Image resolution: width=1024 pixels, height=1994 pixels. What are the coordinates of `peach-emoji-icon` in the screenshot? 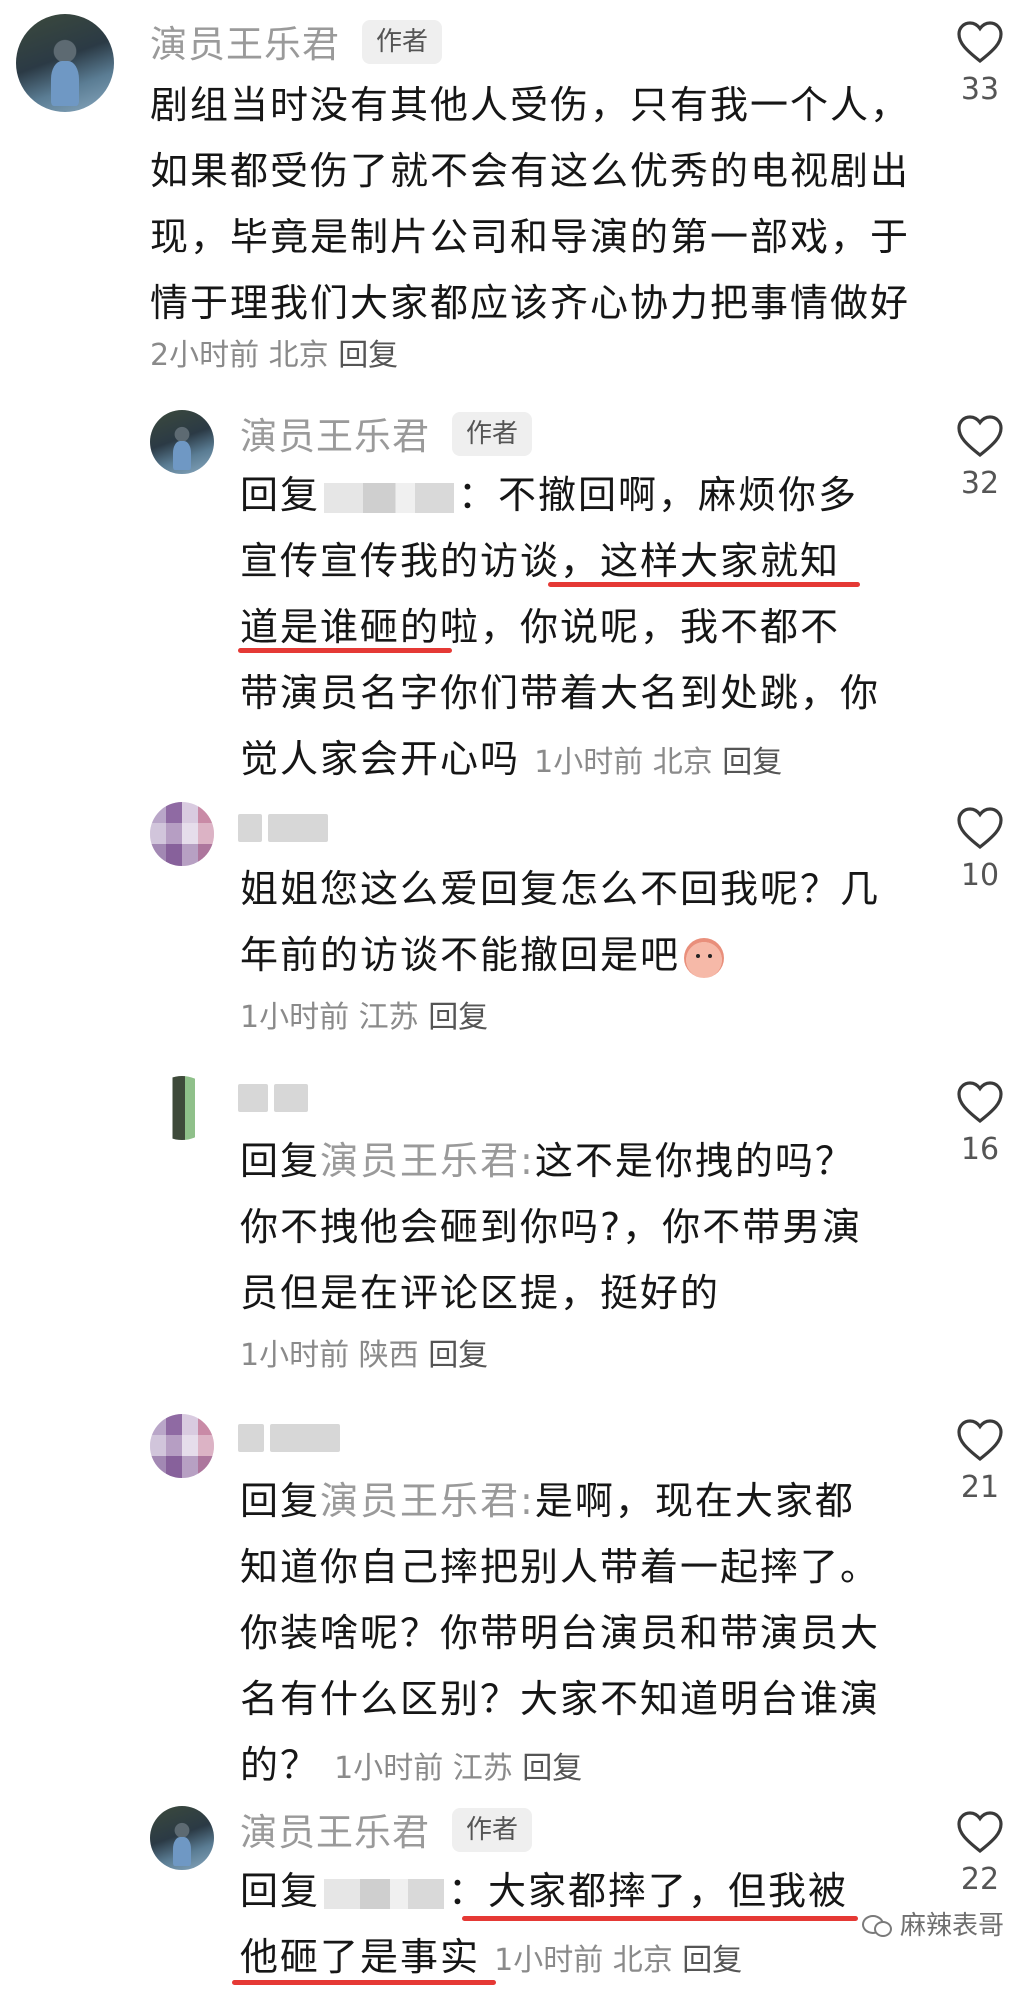 It's located at (704, 957).